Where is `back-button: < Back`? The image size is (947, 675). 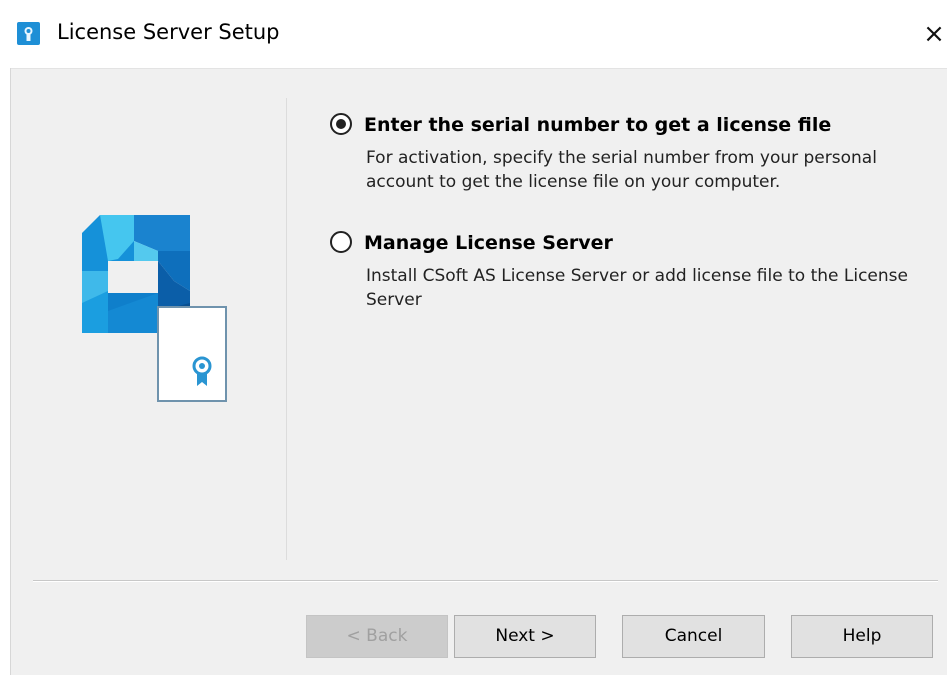 back-button: < Back is located at coordinates (377, 636).